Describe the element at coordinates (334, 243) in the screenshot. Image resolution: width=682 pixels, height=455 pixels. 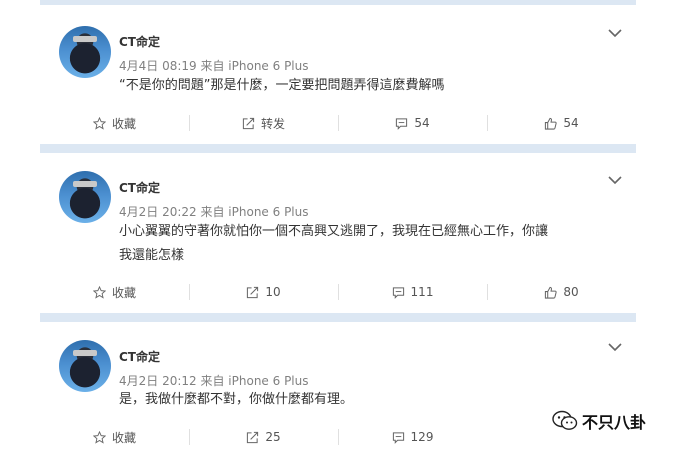
I see `post-text: 小心翼翼的守著你就怕你一個不高興又逃開了，我現在已經無心工作，你讓我還能怎樣` at that location.